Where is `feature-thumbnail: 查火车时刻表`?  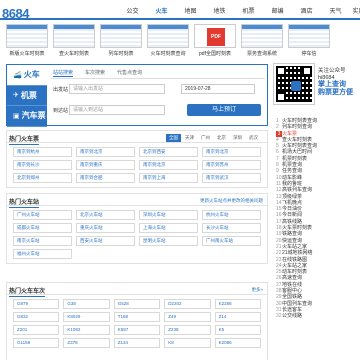
feature-thumbnail: 查火车时刻表 is located at coordinates (74, 40).